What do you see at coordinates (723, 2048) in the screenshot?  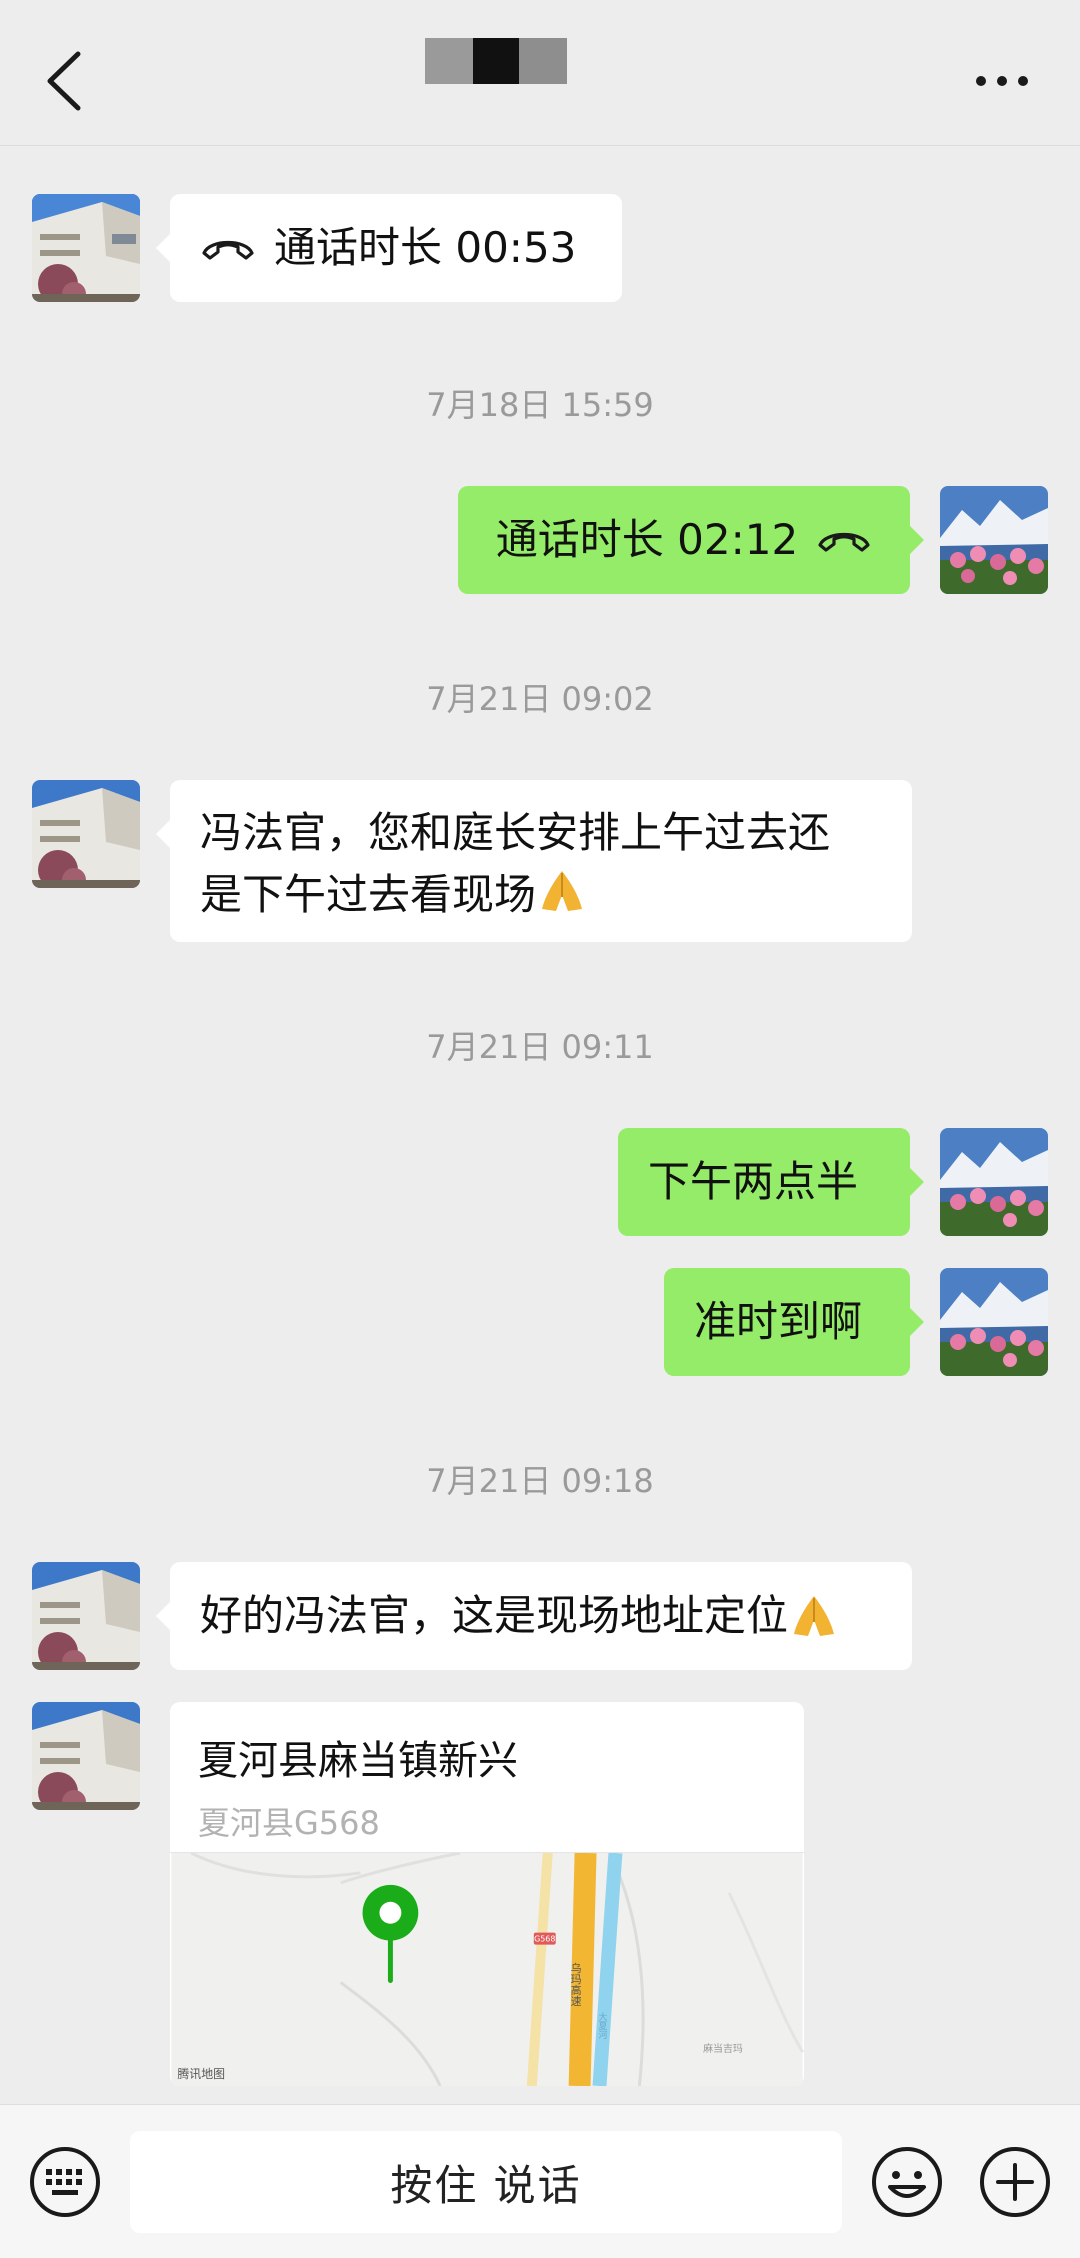 I see `village-label: 麻当吉玛` at bounding box center [723, 2048].